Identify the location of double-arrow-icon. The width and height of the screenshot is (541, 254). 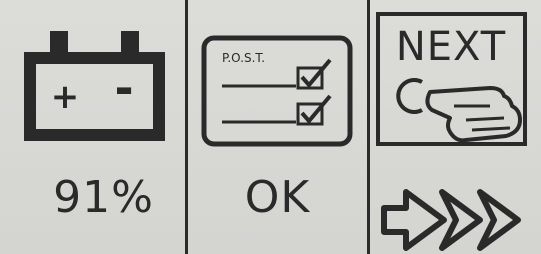
(451, 220).